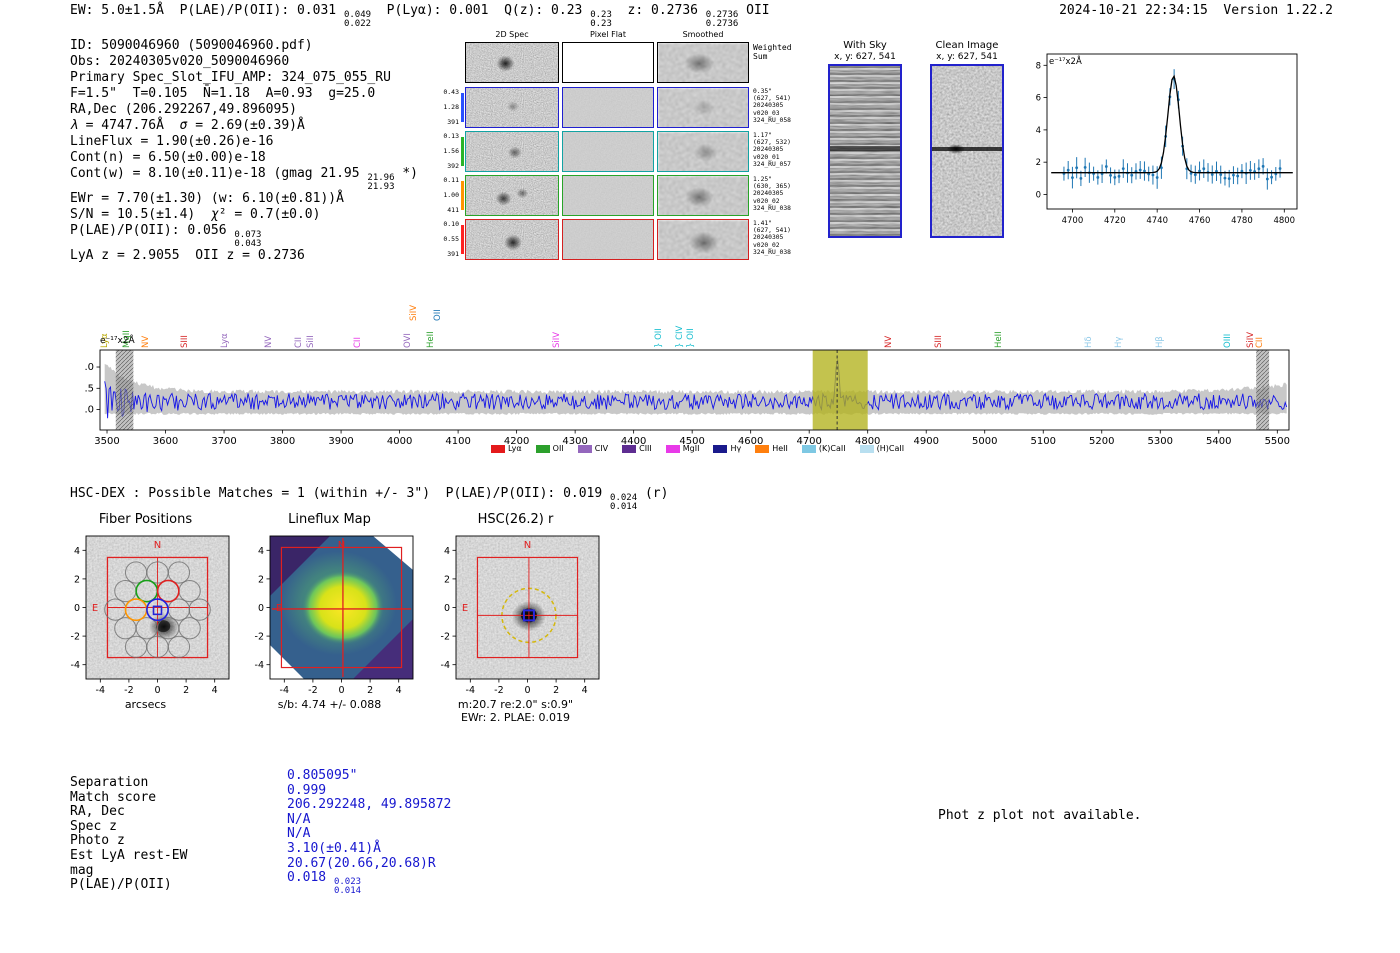 The width and height of the screenshot is (1400, 953). Describe the element at coordinates (549, 448) in the screenshot. I see `legend-item: OII` at that location.